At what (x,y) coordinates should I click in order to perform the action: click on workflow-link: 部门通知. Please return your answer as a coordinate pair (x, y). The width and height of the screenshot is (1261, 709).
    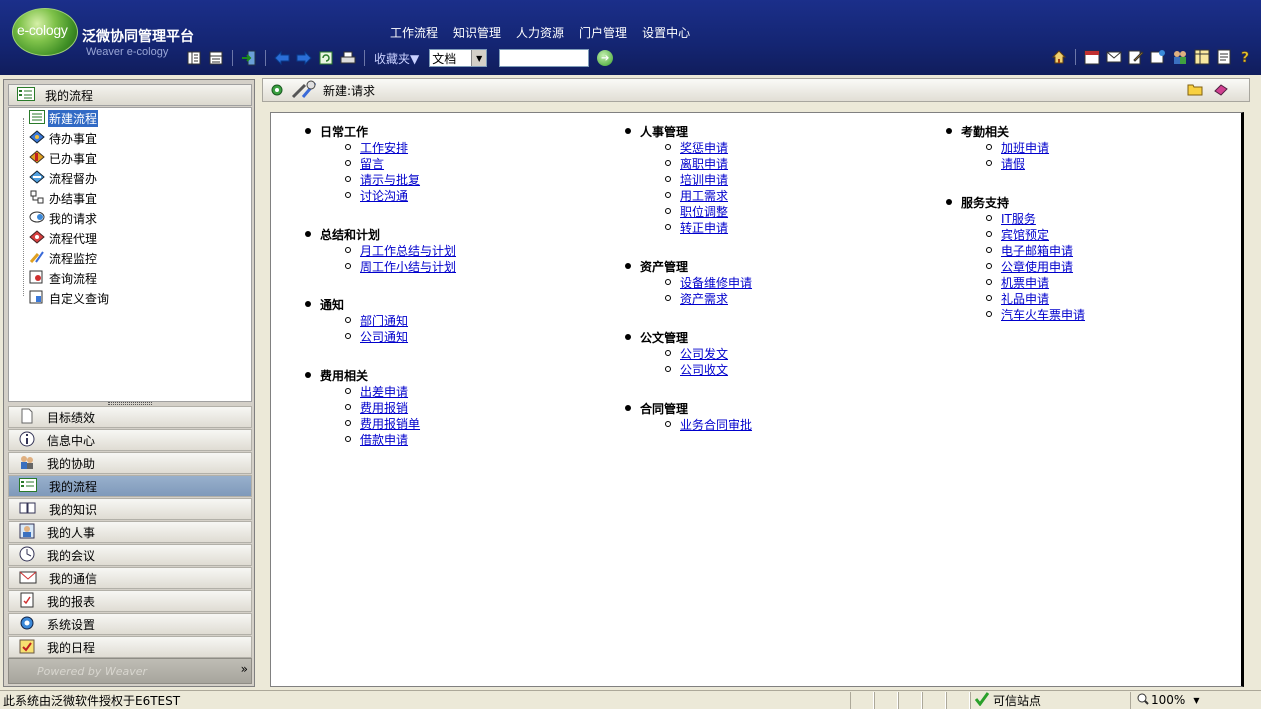
    Looking at the image, I should click on (384, 320).